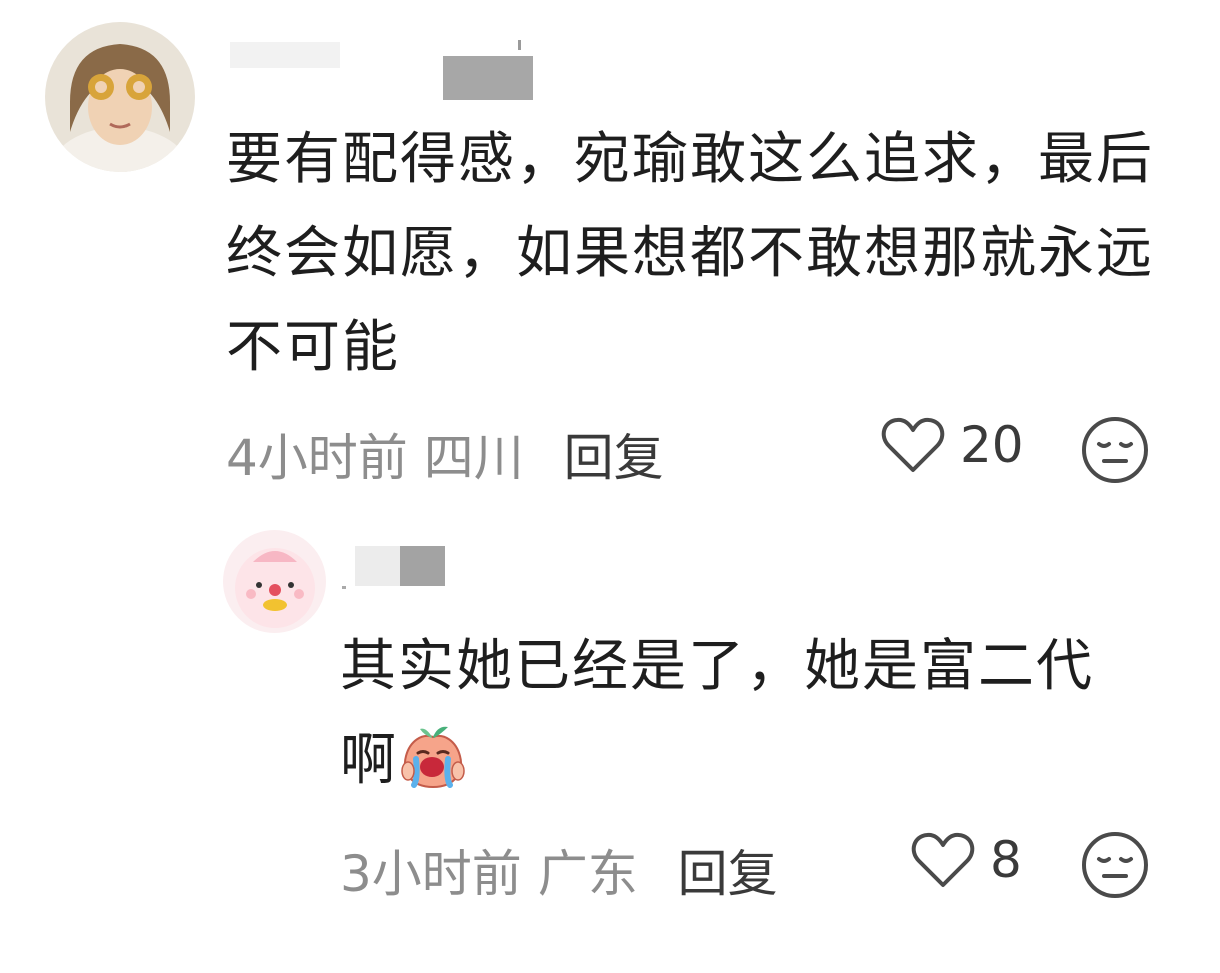 This screenshot has width=1220, height=973. Describe the element at coordinates (433, 757) in the screenshot. I see `crying-peach-emoji` at that location.